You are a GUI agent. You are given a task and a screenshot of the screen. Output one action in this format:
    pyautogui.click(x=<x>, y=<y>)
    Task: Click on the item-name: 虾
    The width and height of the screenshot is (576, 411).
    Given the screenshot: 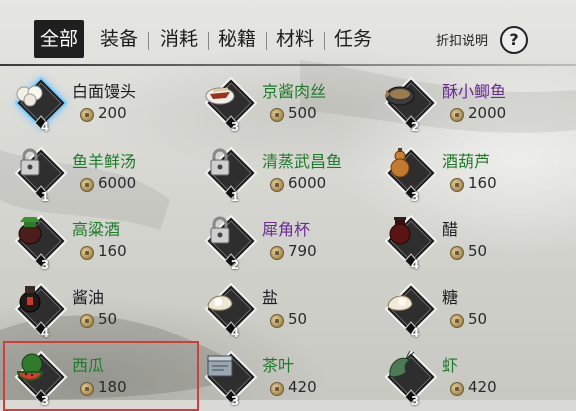 What is the action you would take?
    pyautogui.click(x=450, y=365)
    